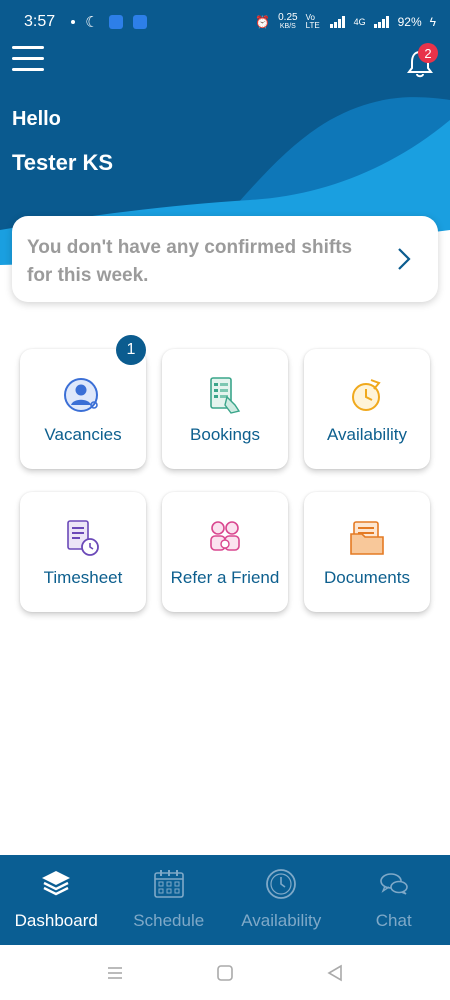  Describe the element at coordinates (225, 536) in the screenshot. I see `people-icon` at that location.